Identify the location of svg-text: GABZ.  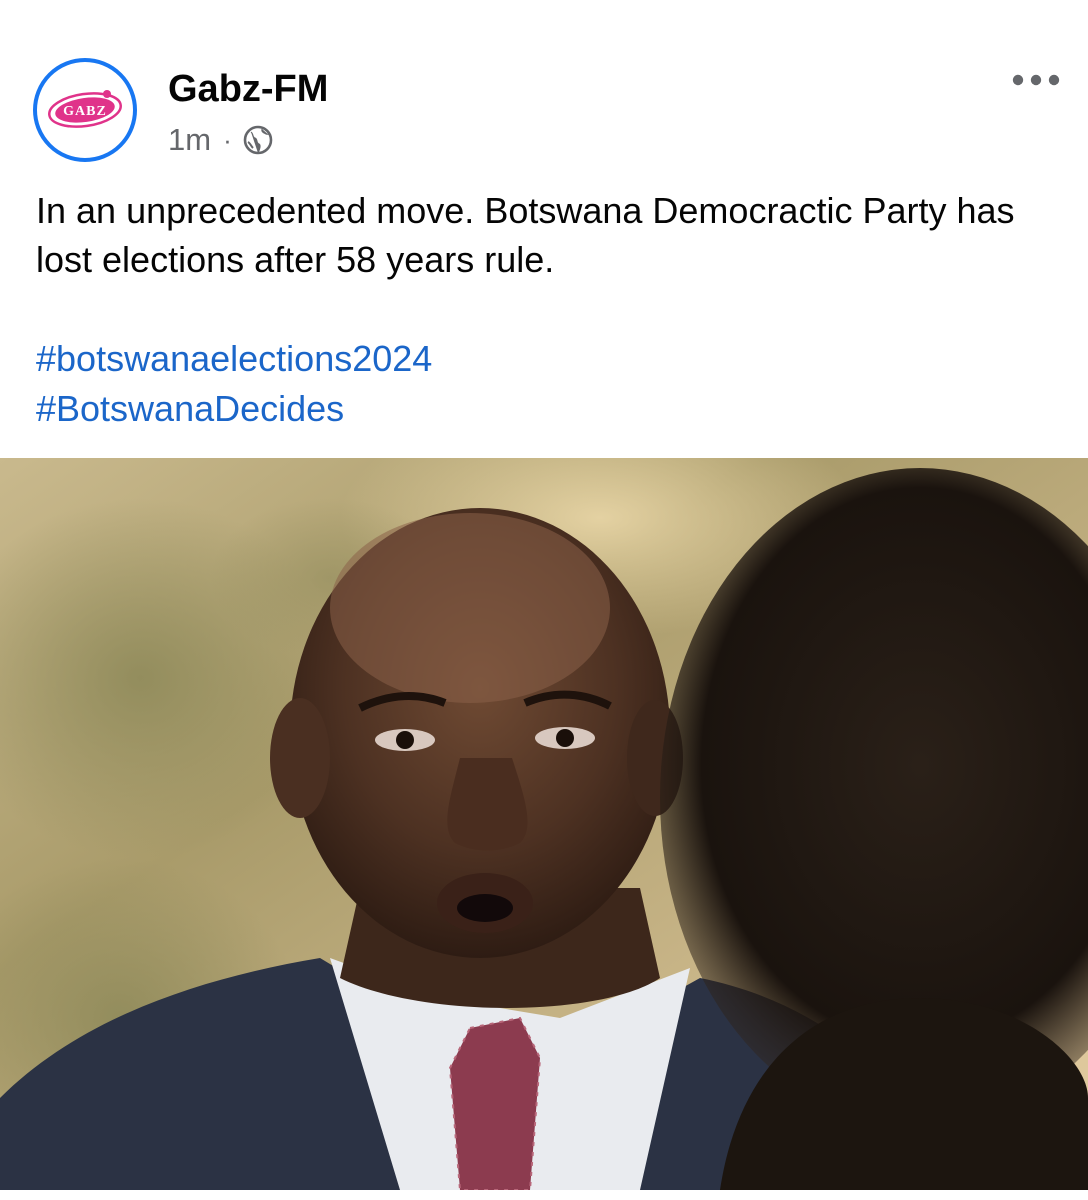
(85, 111).